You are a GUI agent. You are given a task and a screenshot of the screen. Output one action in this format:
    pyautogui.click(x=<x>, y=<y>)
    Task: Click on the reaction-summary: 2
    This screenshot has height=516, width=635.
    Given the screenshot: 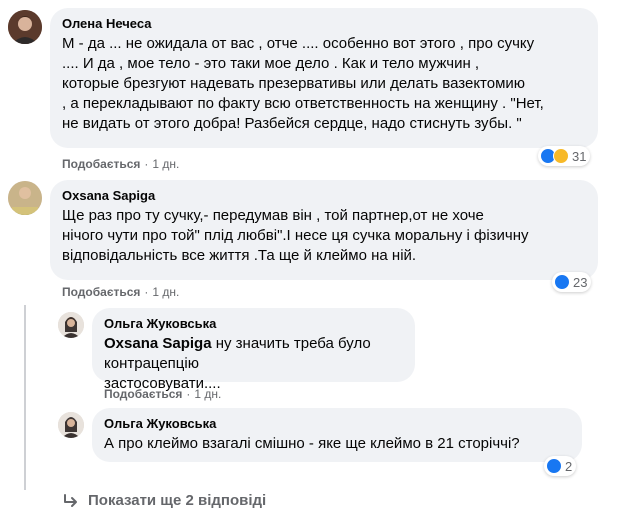 What is the action you would take?
    pyautogui.click(x=560, y=466)
    